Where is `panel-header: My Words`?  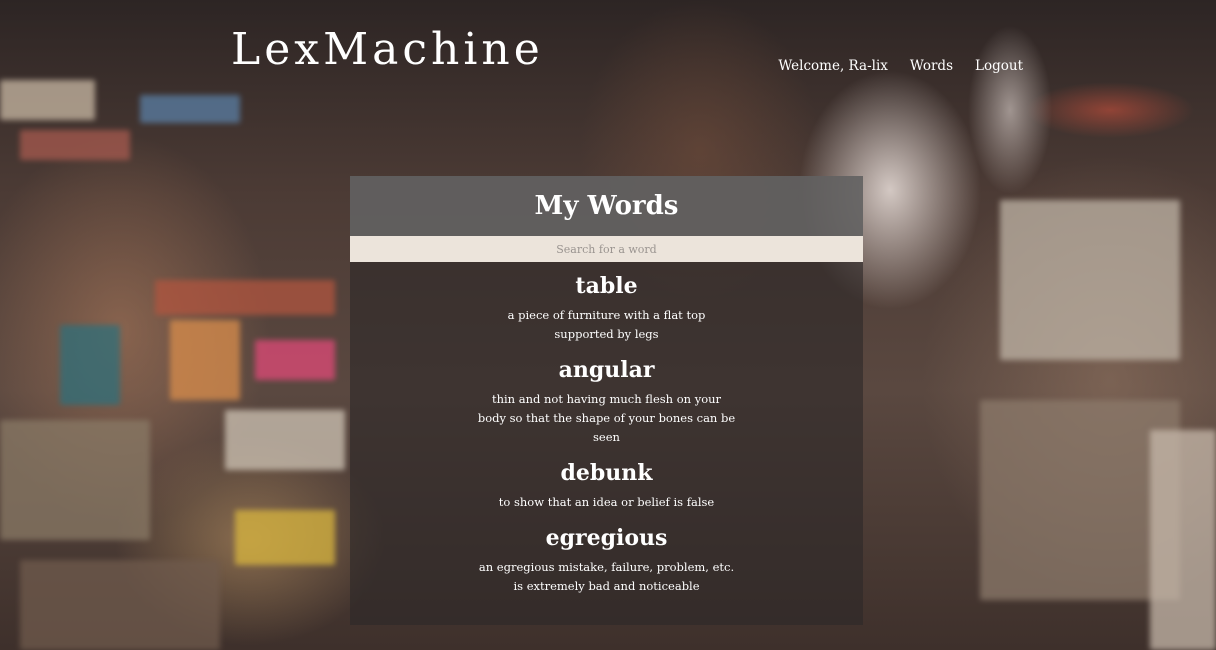 panel-header: My Words is located at coordinates (606, 206).